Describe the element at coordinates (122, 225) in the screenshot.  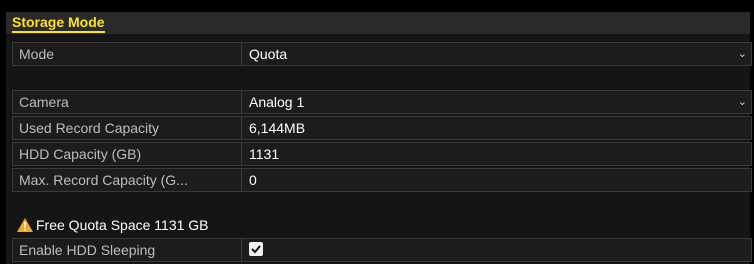
I see `free-quota-text: Free Quota Space 1131 GB` at that location.